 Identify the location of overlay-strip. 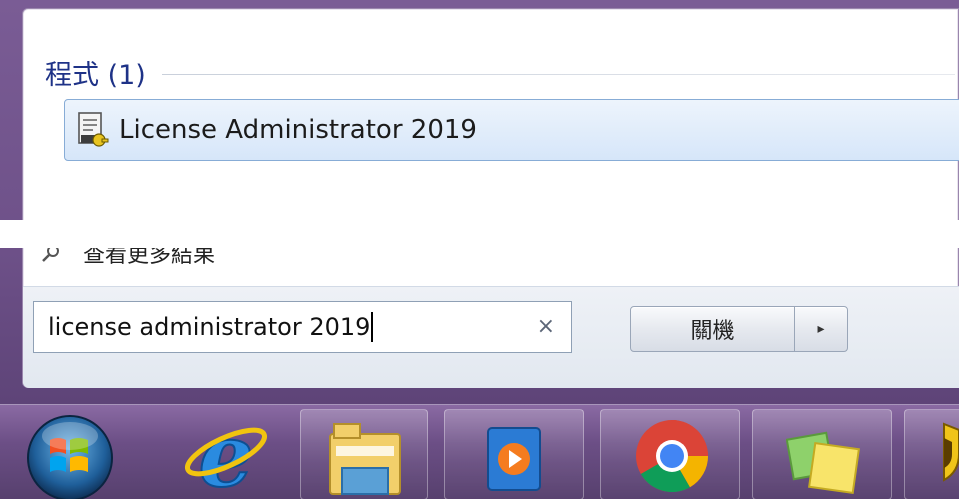
(479, 234).